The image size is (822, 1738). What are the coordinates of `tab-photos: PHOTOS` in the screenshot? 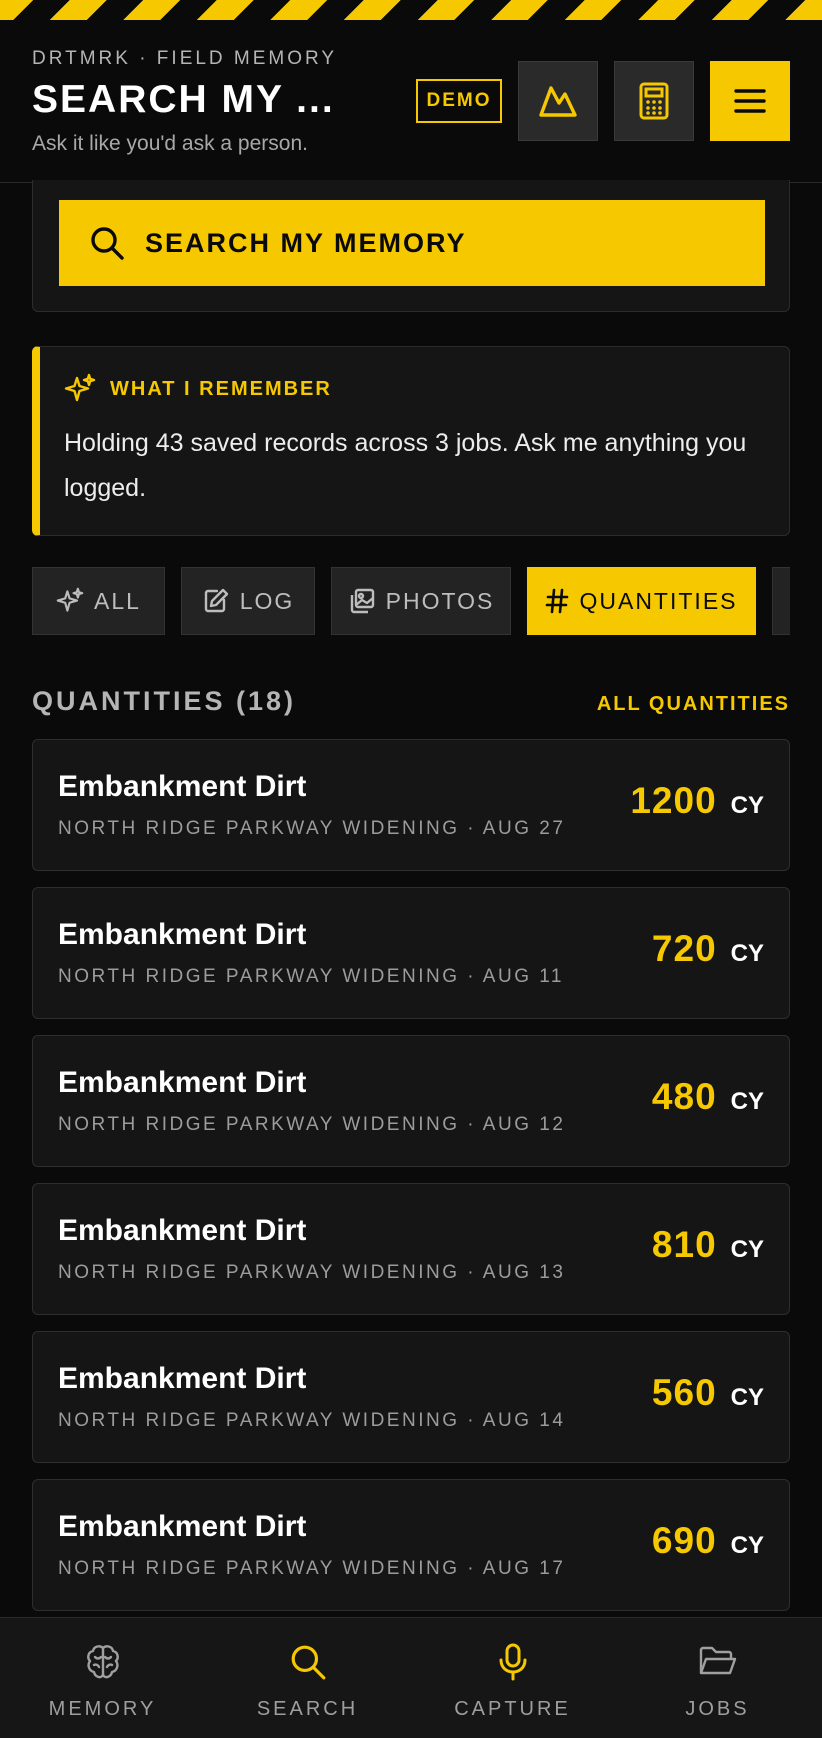 It's located at (421, 601).